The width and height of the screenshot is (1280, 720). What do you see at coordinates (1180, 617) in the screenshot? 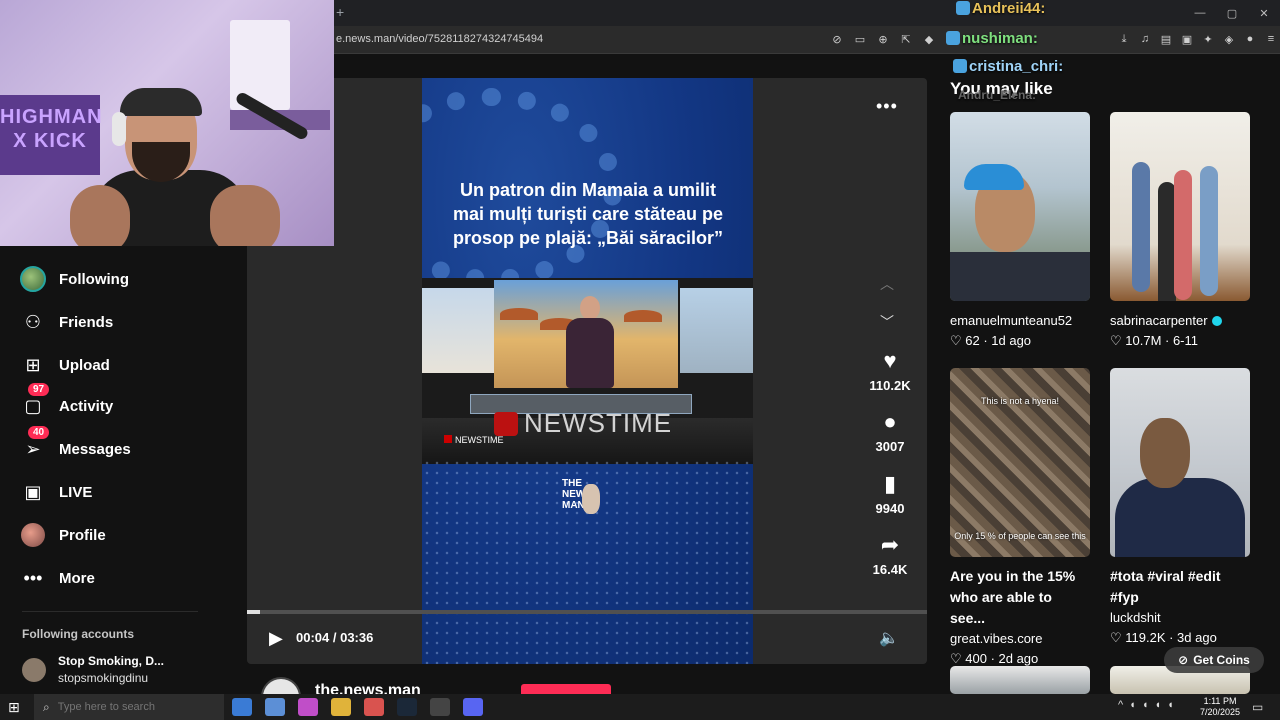
I see `card-username: luckdshit` at bounding box center [1180, 617].